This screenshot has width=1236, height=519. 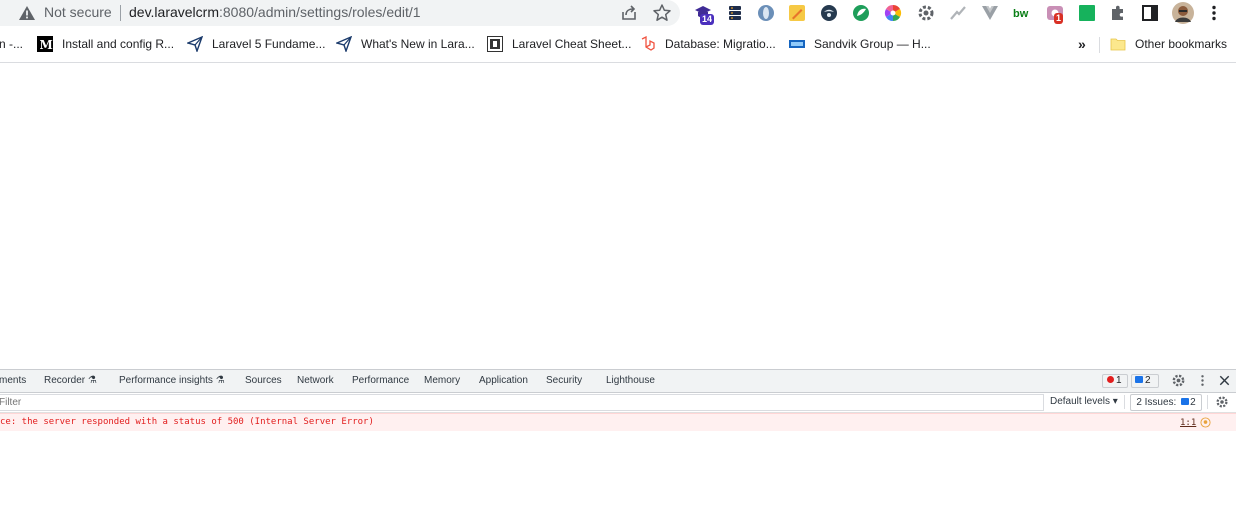 I want to click on warning-triangle-icon, so click(x=27, y=13).